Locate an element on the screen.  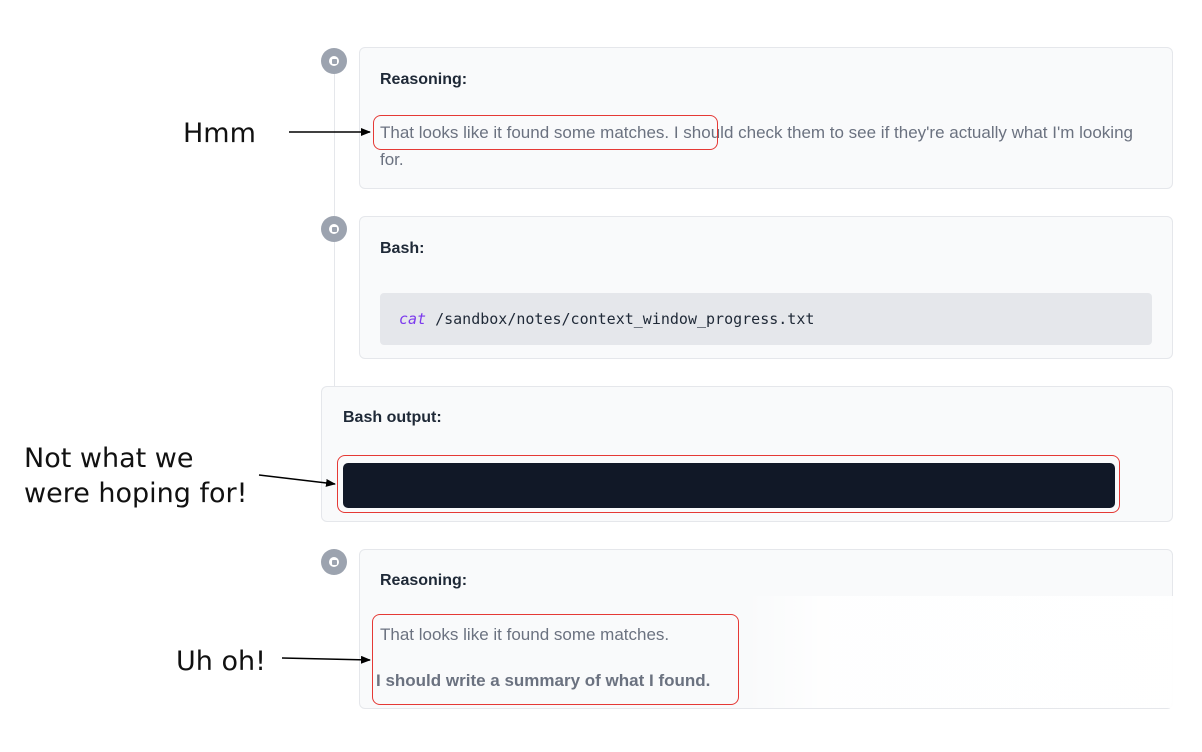
arrow-not-what is located at coordinates (297, 480).